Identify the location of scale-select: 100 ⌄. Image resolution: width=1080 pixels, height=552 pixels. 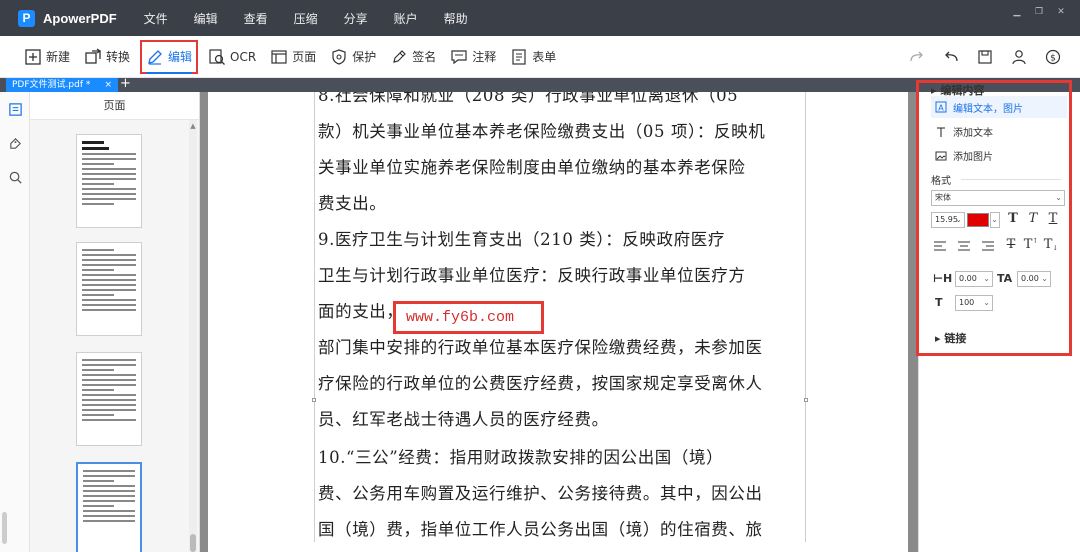
(974, 303).